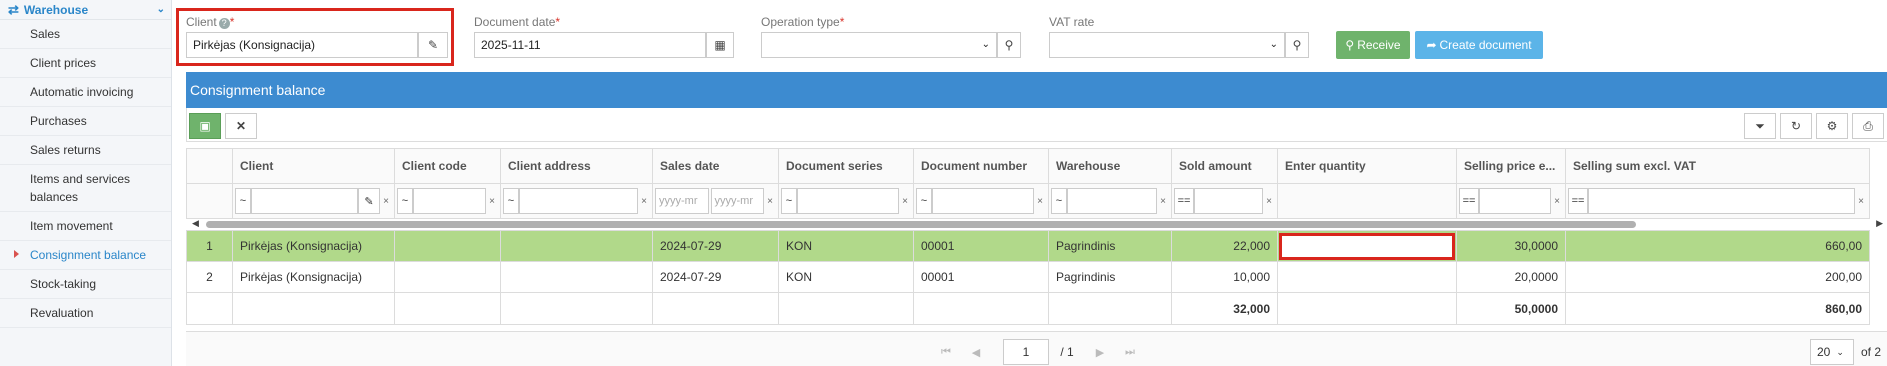  I want to click on create-document-button: ➦ Create document, so click(1479, 45).